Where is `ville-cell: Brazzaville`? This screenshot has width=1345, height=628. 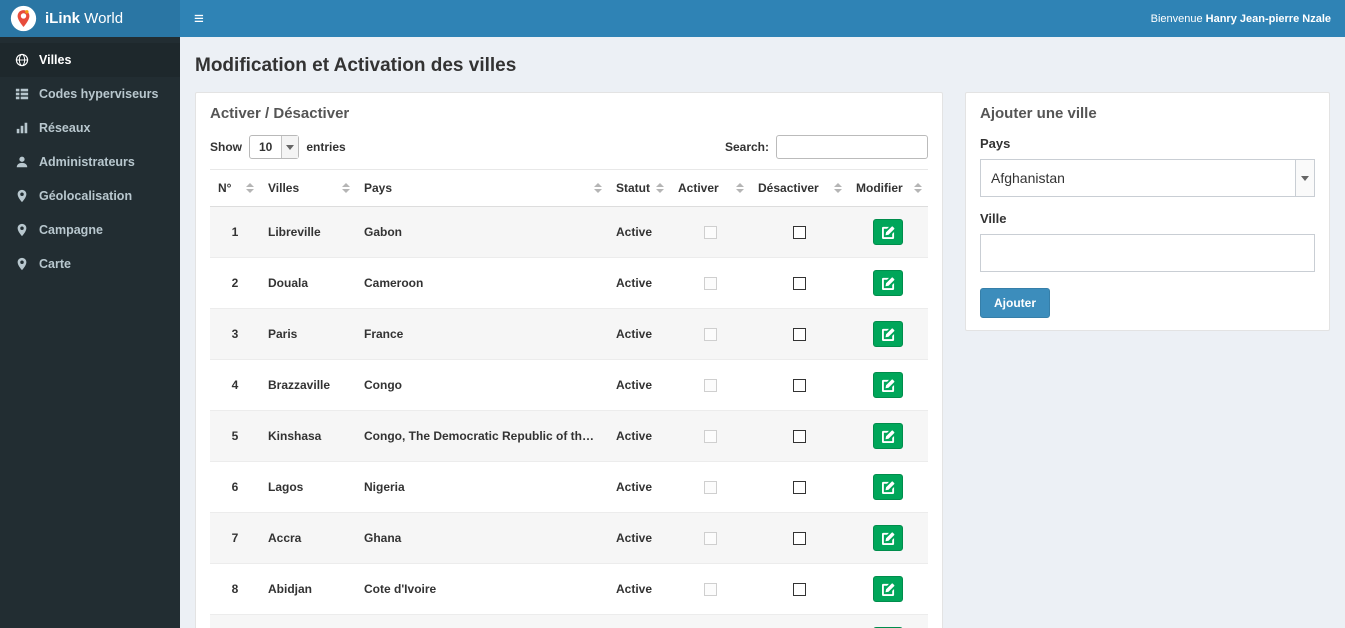 ville-cell: Brazzaville is located at coordinates (308, 385).